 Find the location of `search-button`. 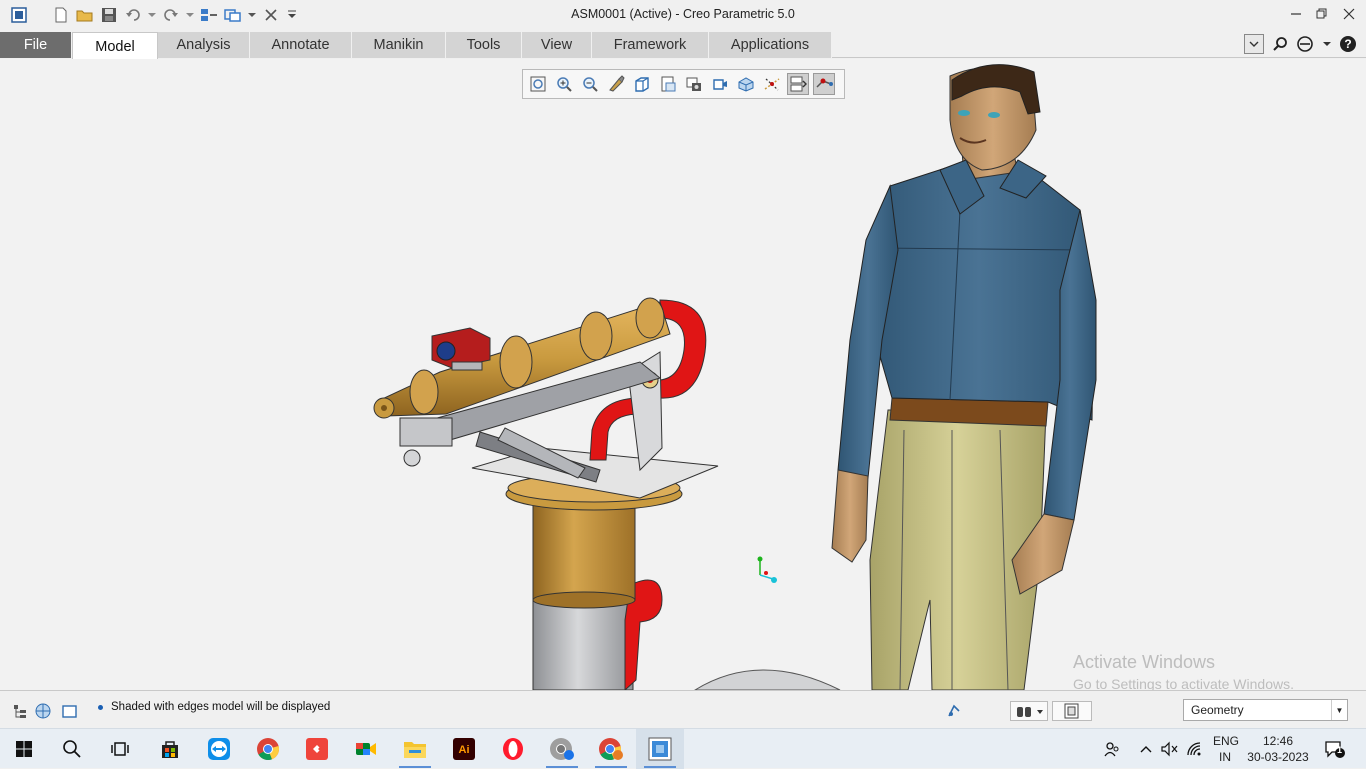

search-button is located at coordinates (1280, 44).